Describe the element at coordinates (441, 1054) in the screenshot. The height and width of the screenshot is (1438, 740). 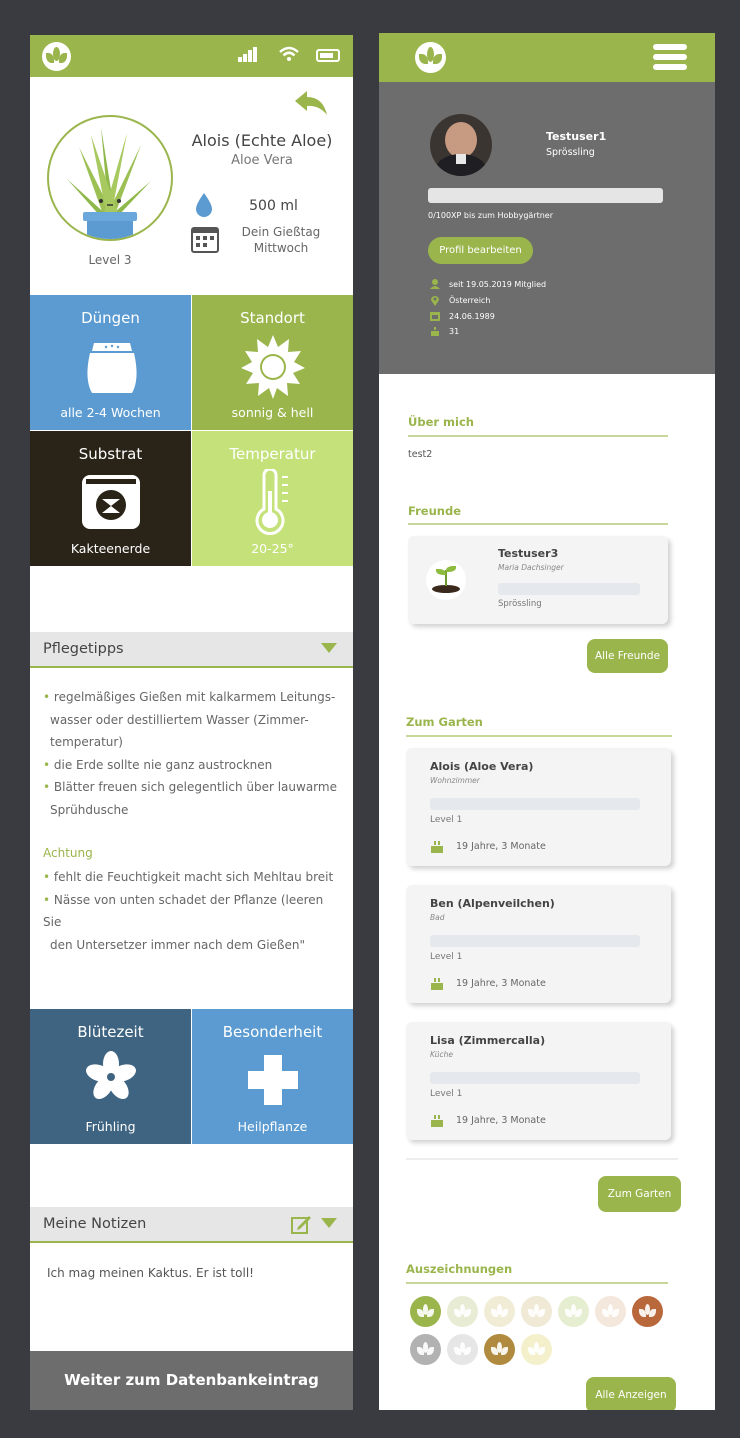
I see `garden-plant-room: Küche` at that location.